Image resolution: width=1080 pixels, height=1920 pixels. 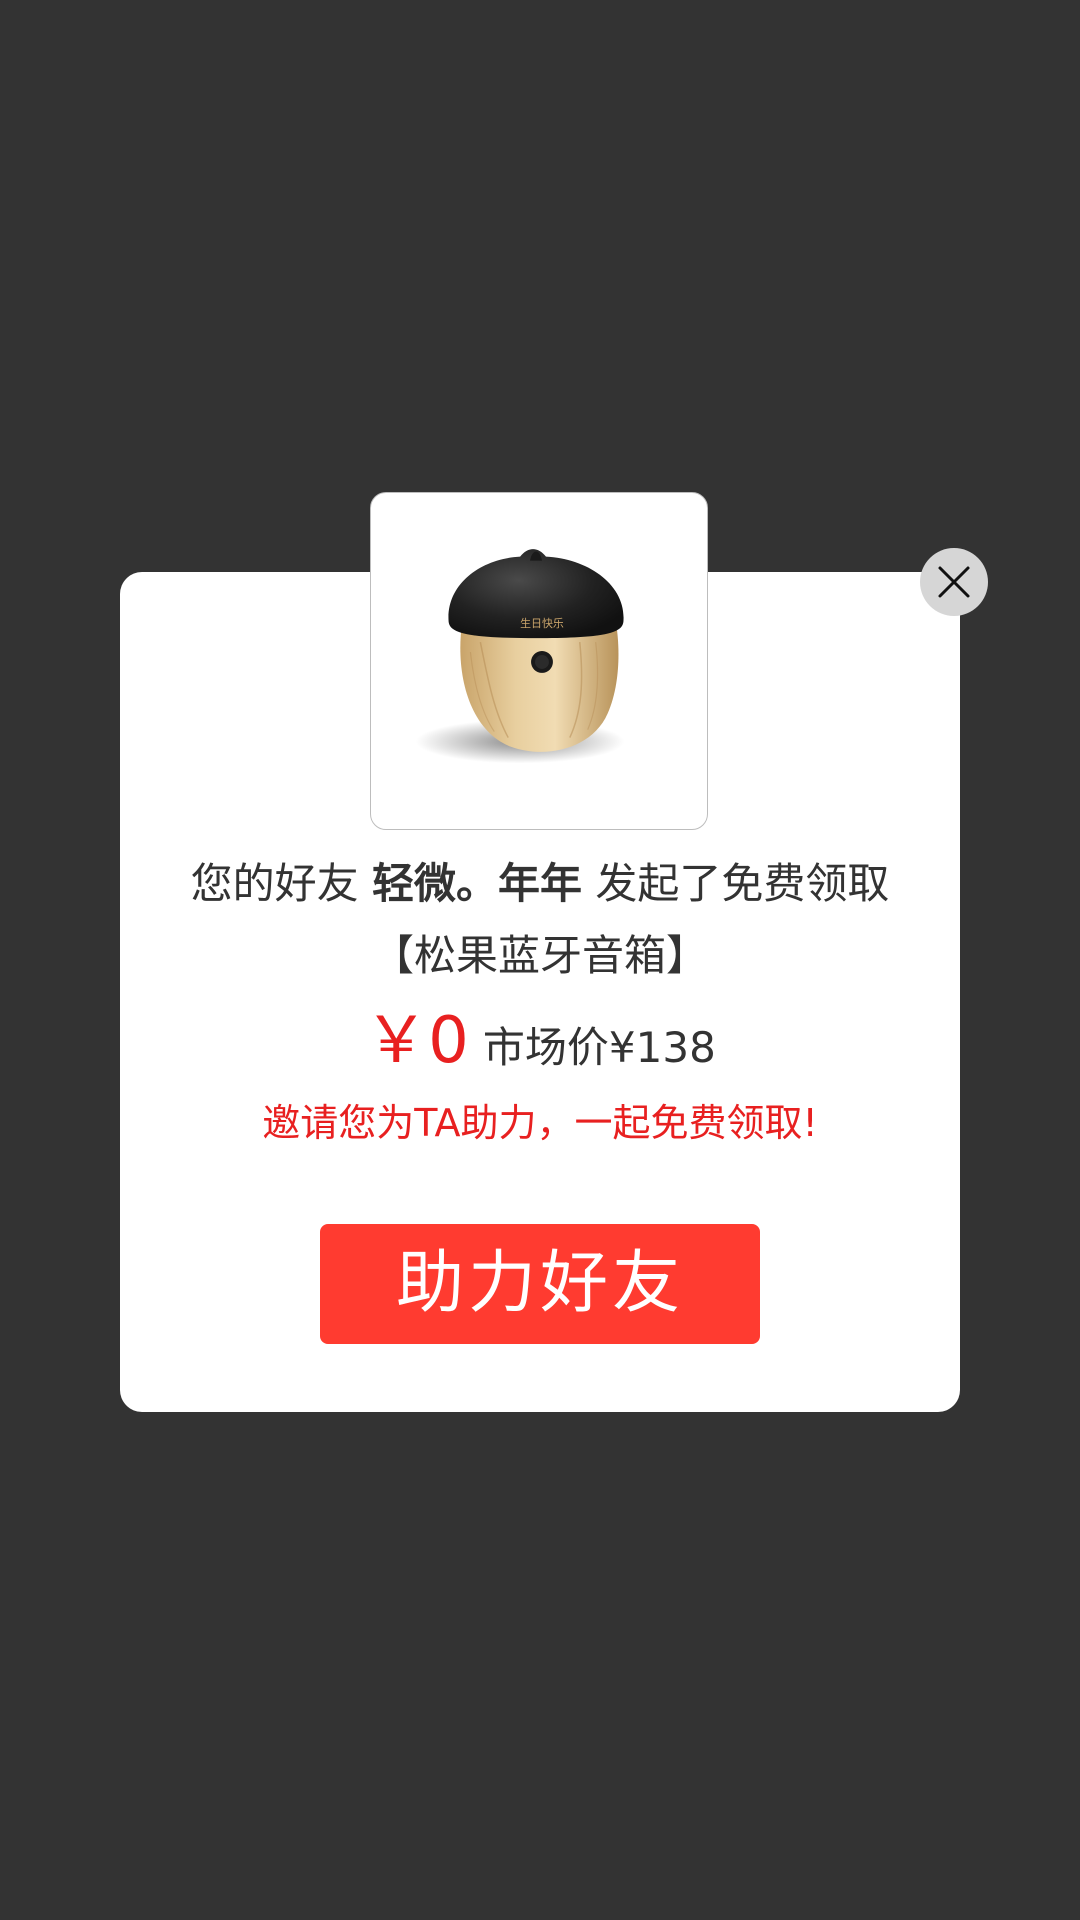 I want to click on headline-line-1: 您的好友 轻微。年年 发起了免费领取, so click(x=540, y=884).